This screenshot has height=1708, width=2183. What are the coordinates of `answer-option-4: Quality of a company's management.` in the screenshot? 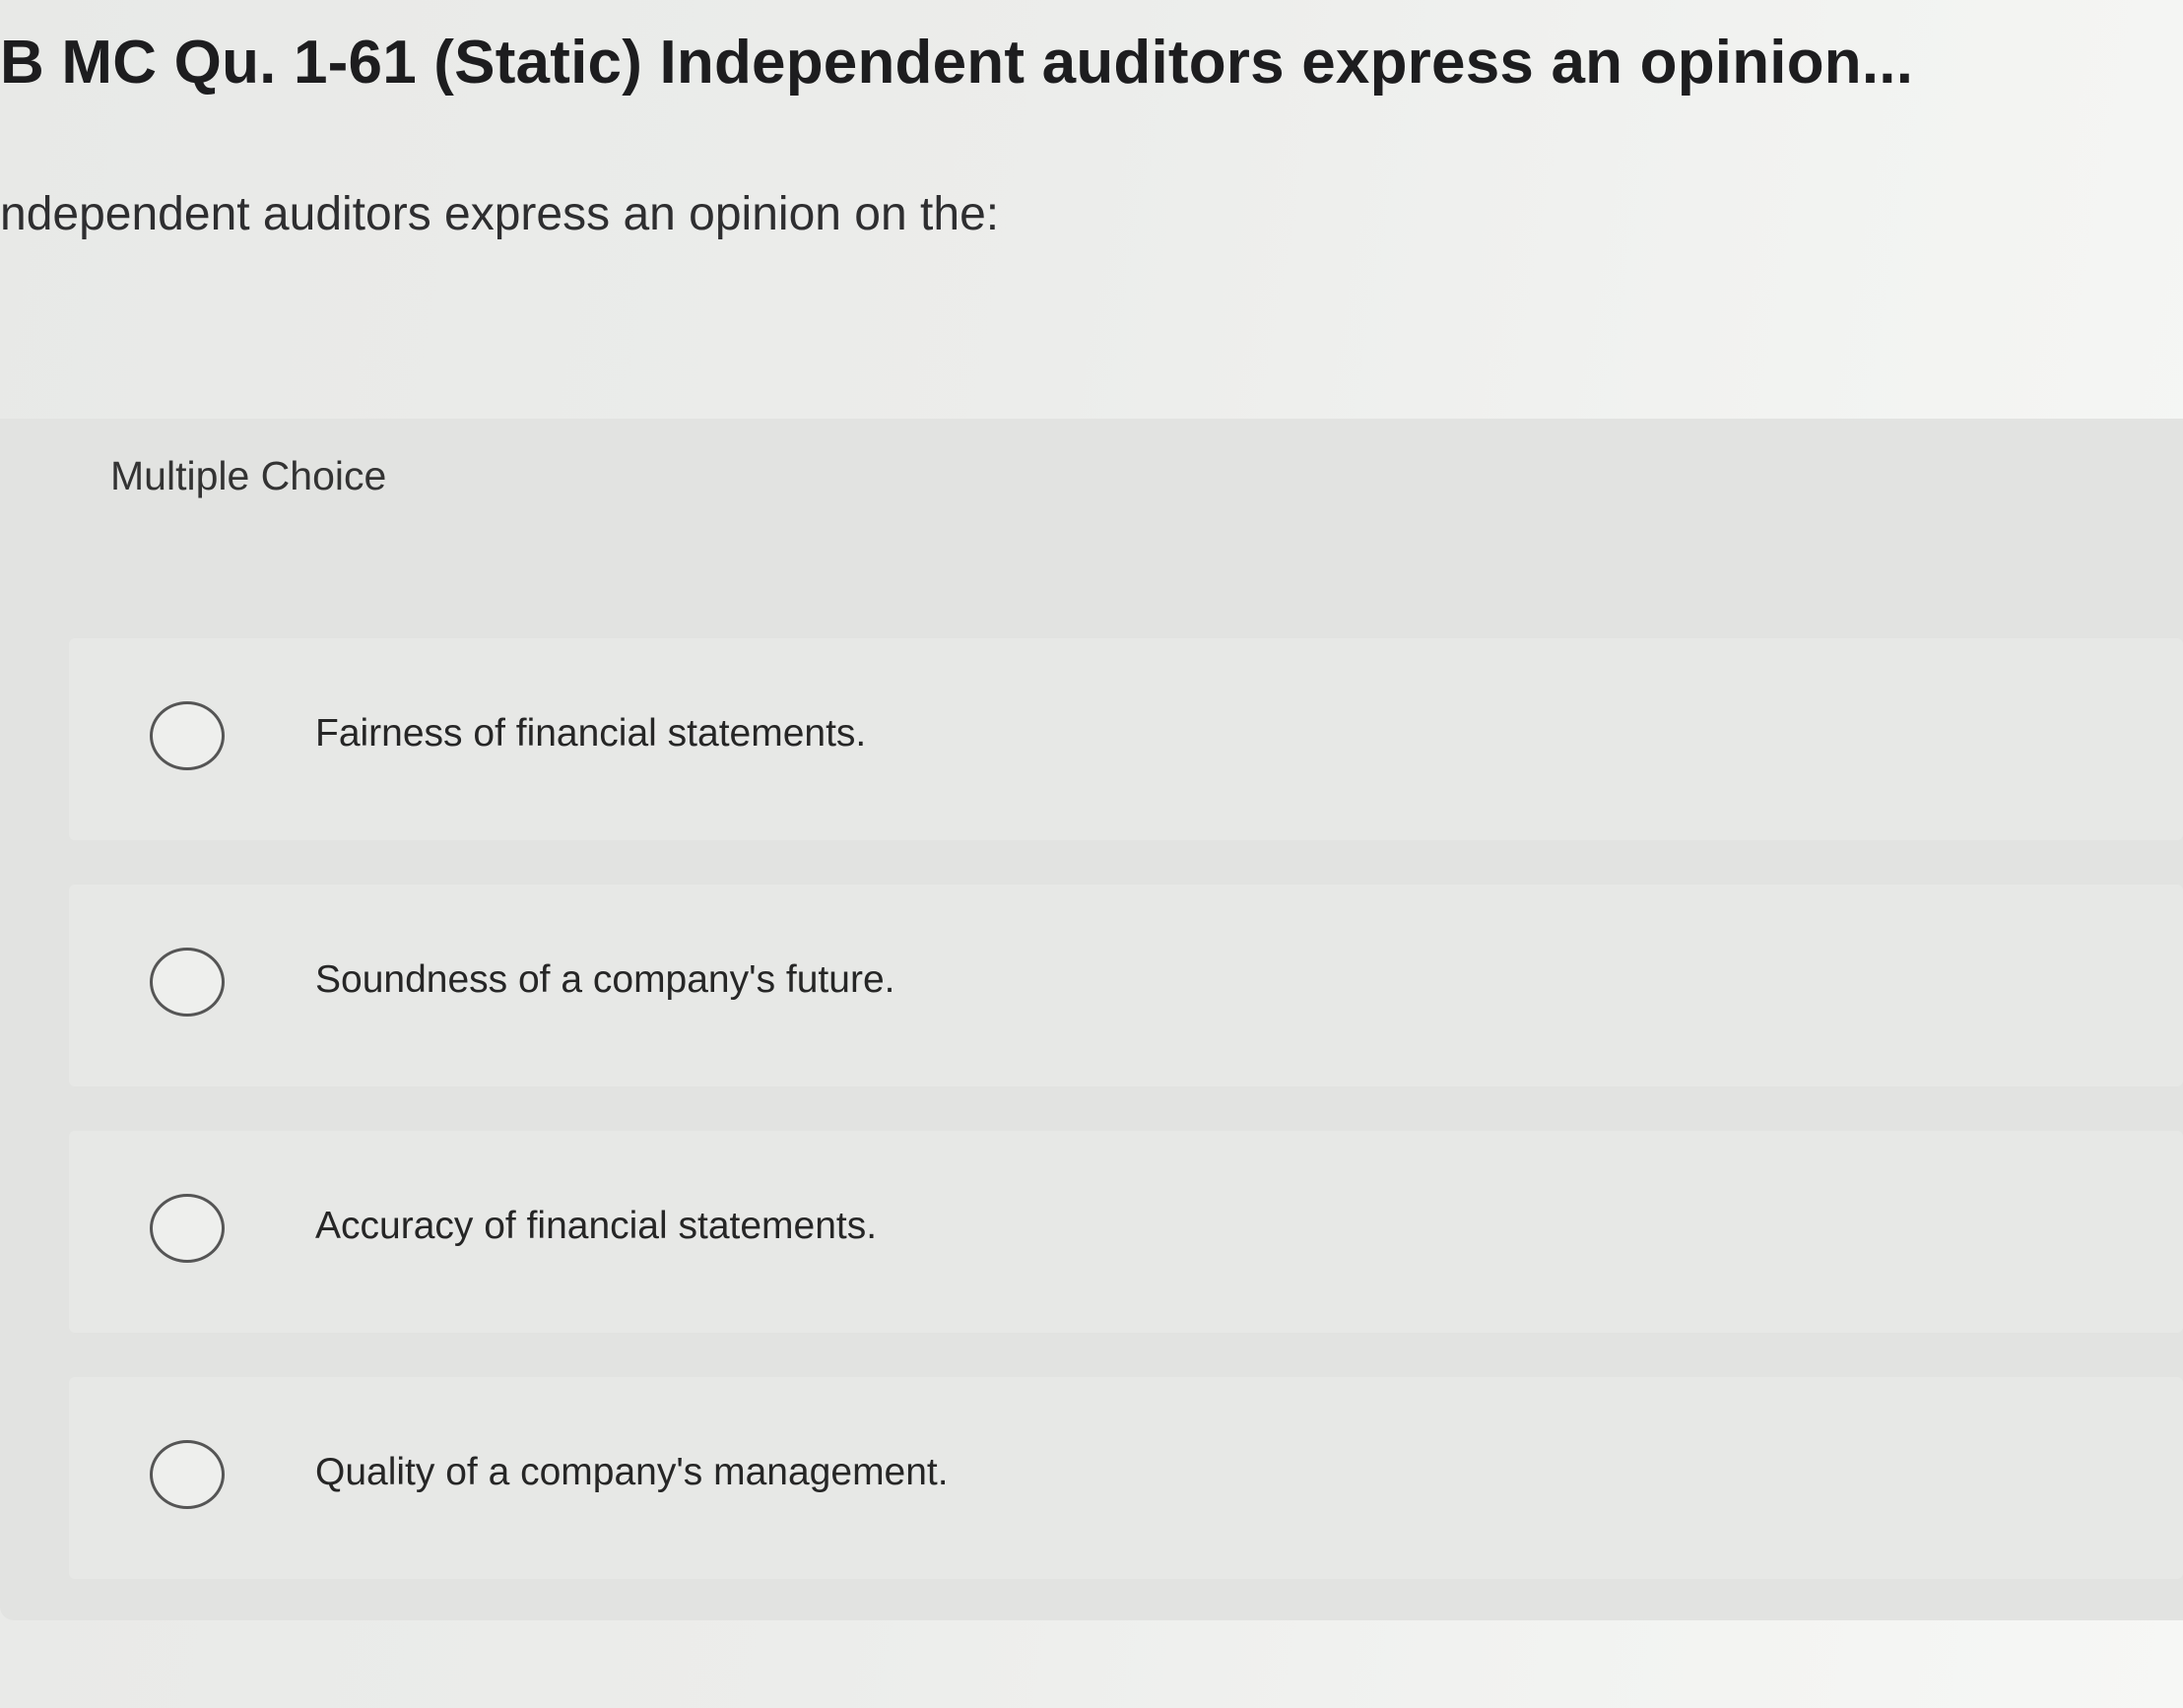 It's located at (1126, 1478).